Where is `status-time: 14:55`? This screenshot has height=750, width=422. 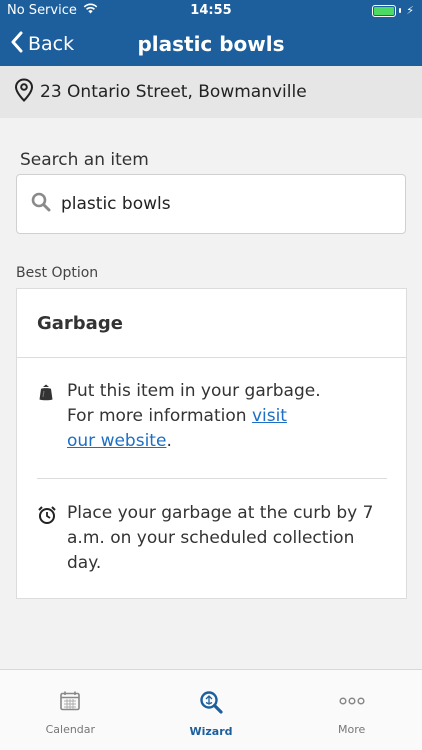
status-time: 14:55 is located at coordinates (211, 10).